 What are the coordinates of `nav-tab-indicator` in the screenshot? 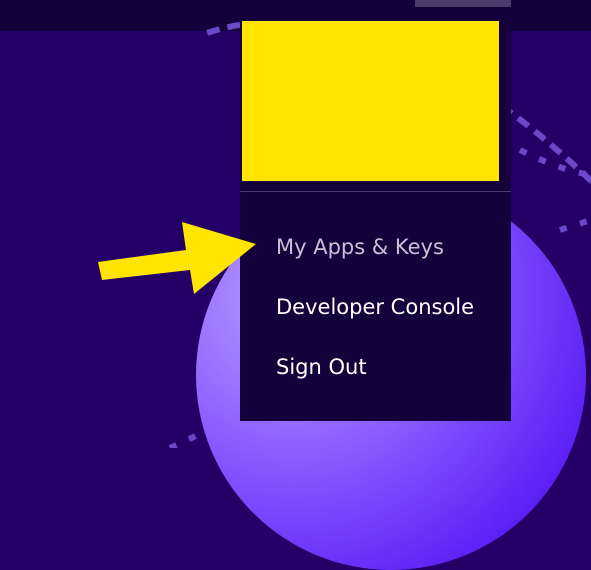 It's located at (463, 3).